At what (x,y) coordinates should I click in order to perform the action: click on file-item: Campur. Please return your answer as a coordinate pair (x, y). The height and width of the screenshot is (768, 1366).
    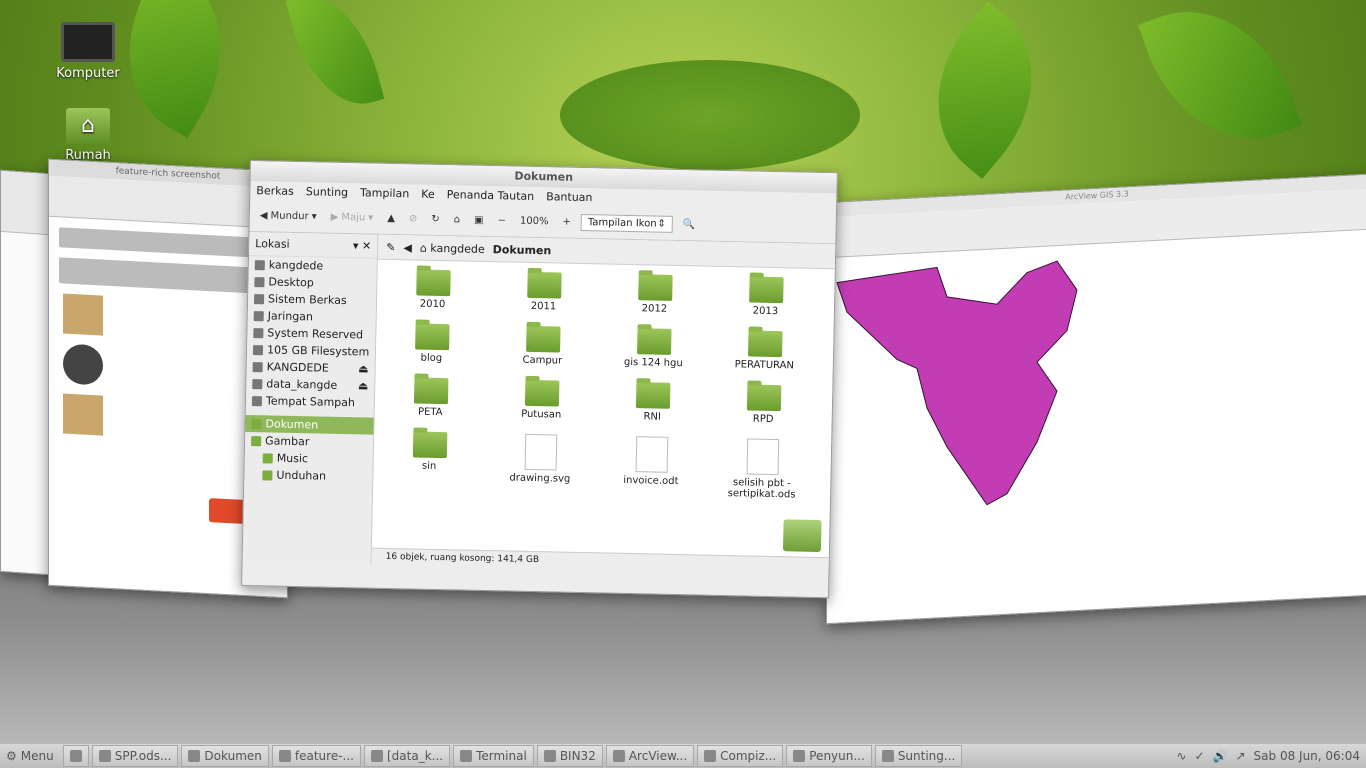
    Looking at the image, I should click on (543, 346).